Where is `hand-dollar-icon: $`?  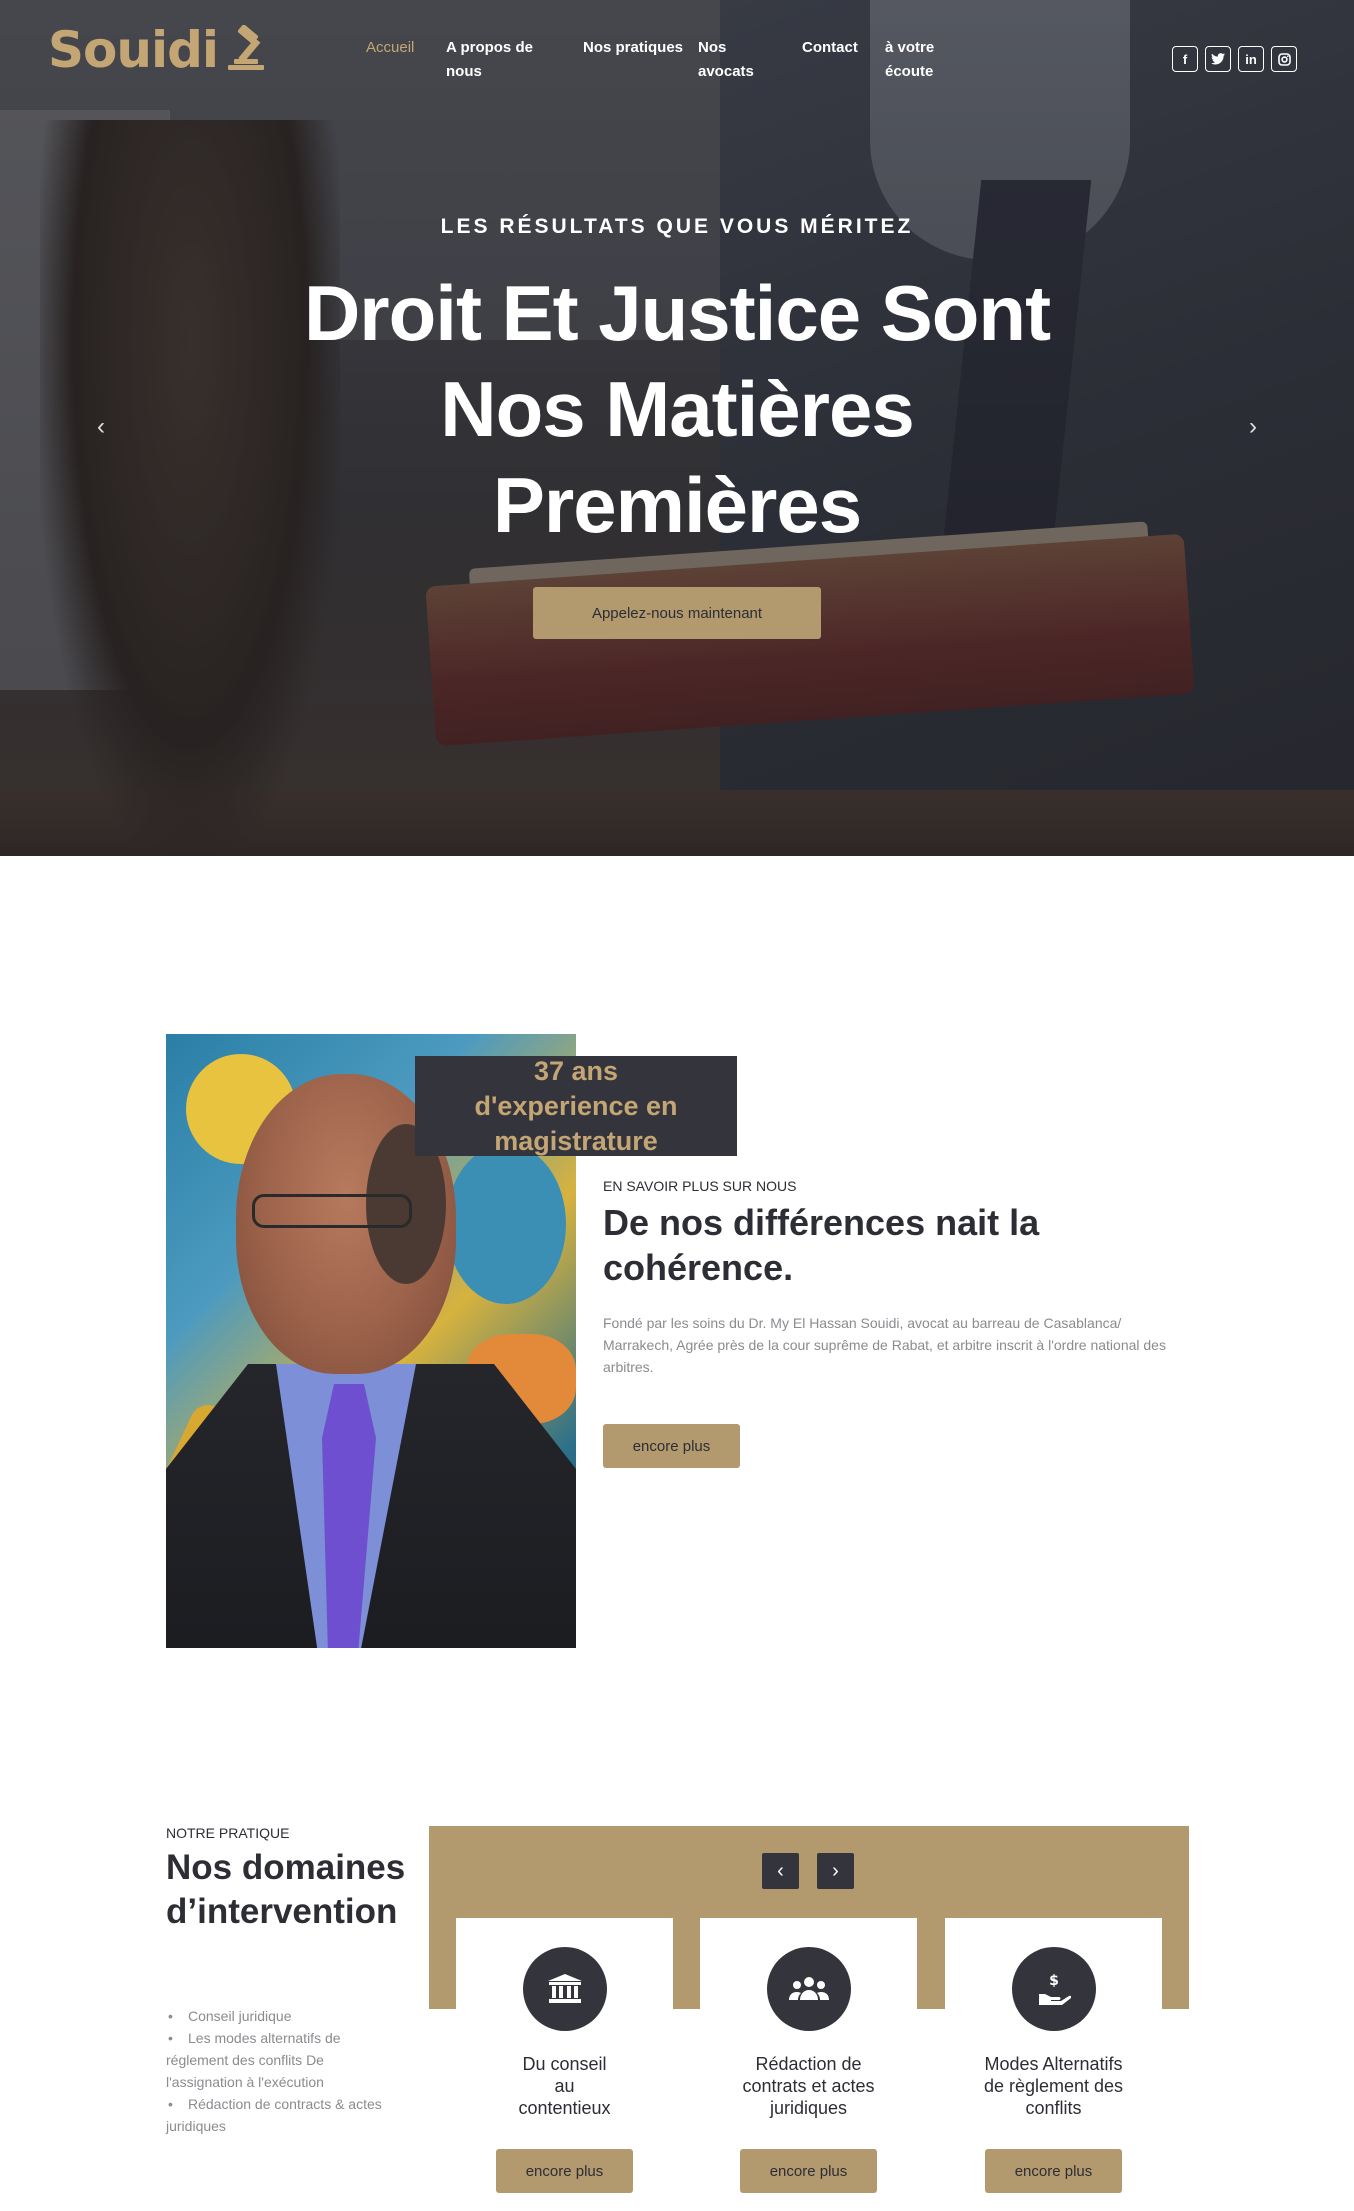
hand-dollar-icon: $ is located at coordinates (1054, 1989).